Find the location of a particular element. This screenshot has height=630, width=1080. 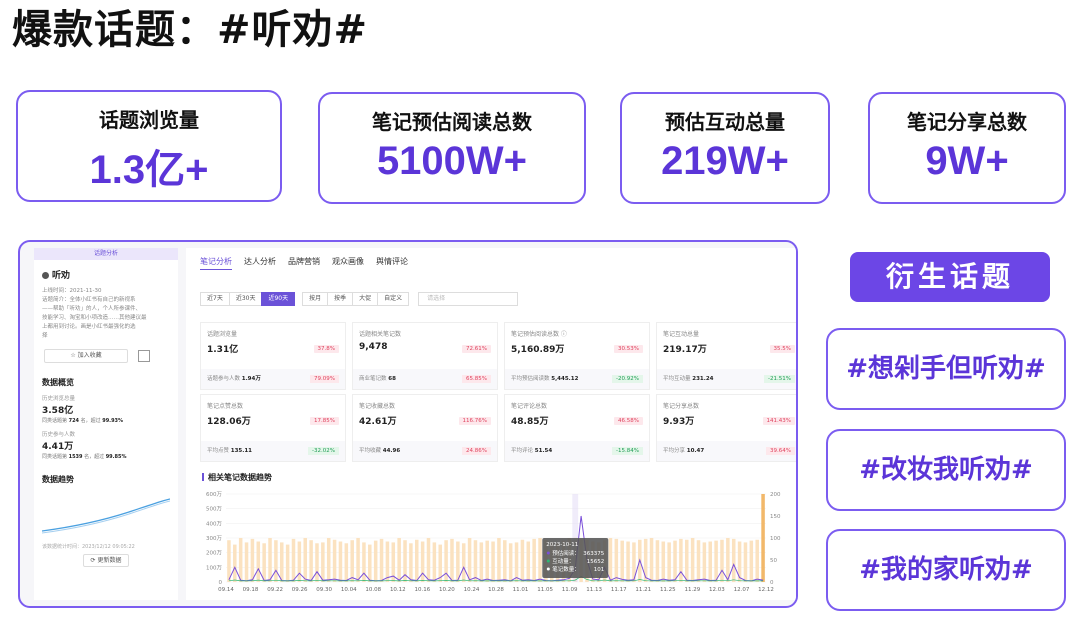

stat-label: 预估互动总量 is located at coordinates (725, 122).